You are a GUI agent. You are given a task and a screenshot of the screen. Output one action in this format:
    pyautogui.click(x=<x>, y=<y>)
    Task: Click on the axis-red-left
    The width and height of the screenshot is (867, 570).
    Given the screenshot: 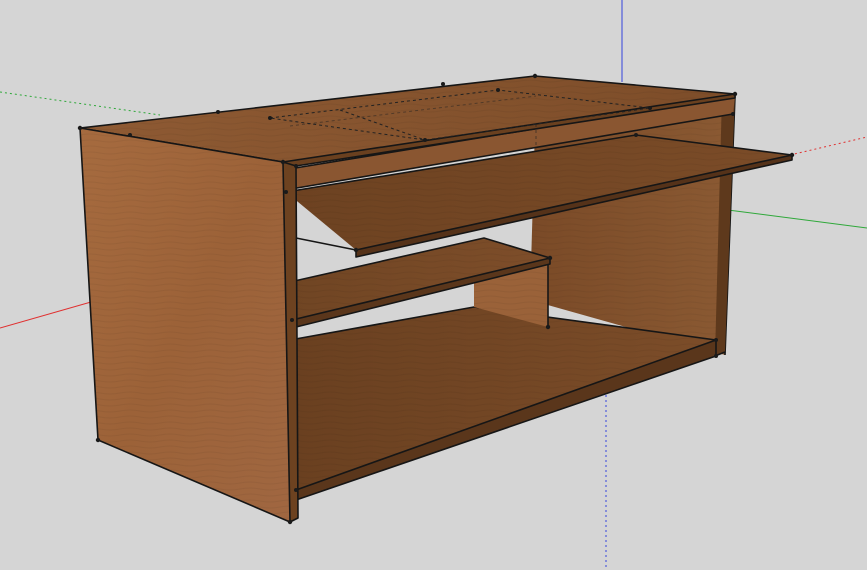 What is the action you would take?
    pyautogui.click(x=49, y=314)
    